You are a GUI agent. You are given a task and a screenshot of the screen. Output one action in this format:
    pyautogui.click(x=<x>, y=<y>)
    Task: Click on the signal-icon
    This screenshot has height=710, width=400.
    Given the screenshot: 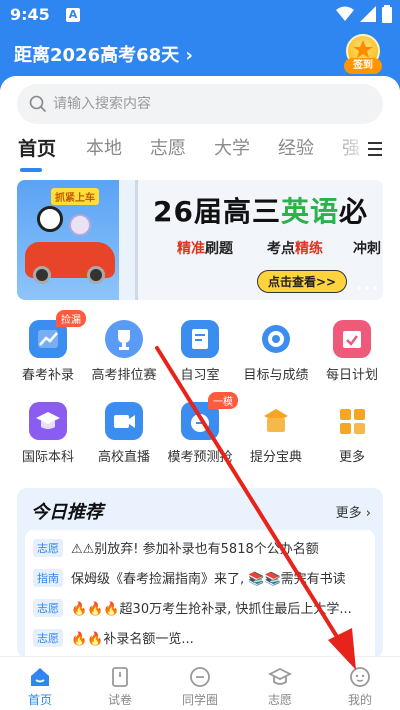 What is the action you would take?
    pyautogui.click(x=368, y=14)
    